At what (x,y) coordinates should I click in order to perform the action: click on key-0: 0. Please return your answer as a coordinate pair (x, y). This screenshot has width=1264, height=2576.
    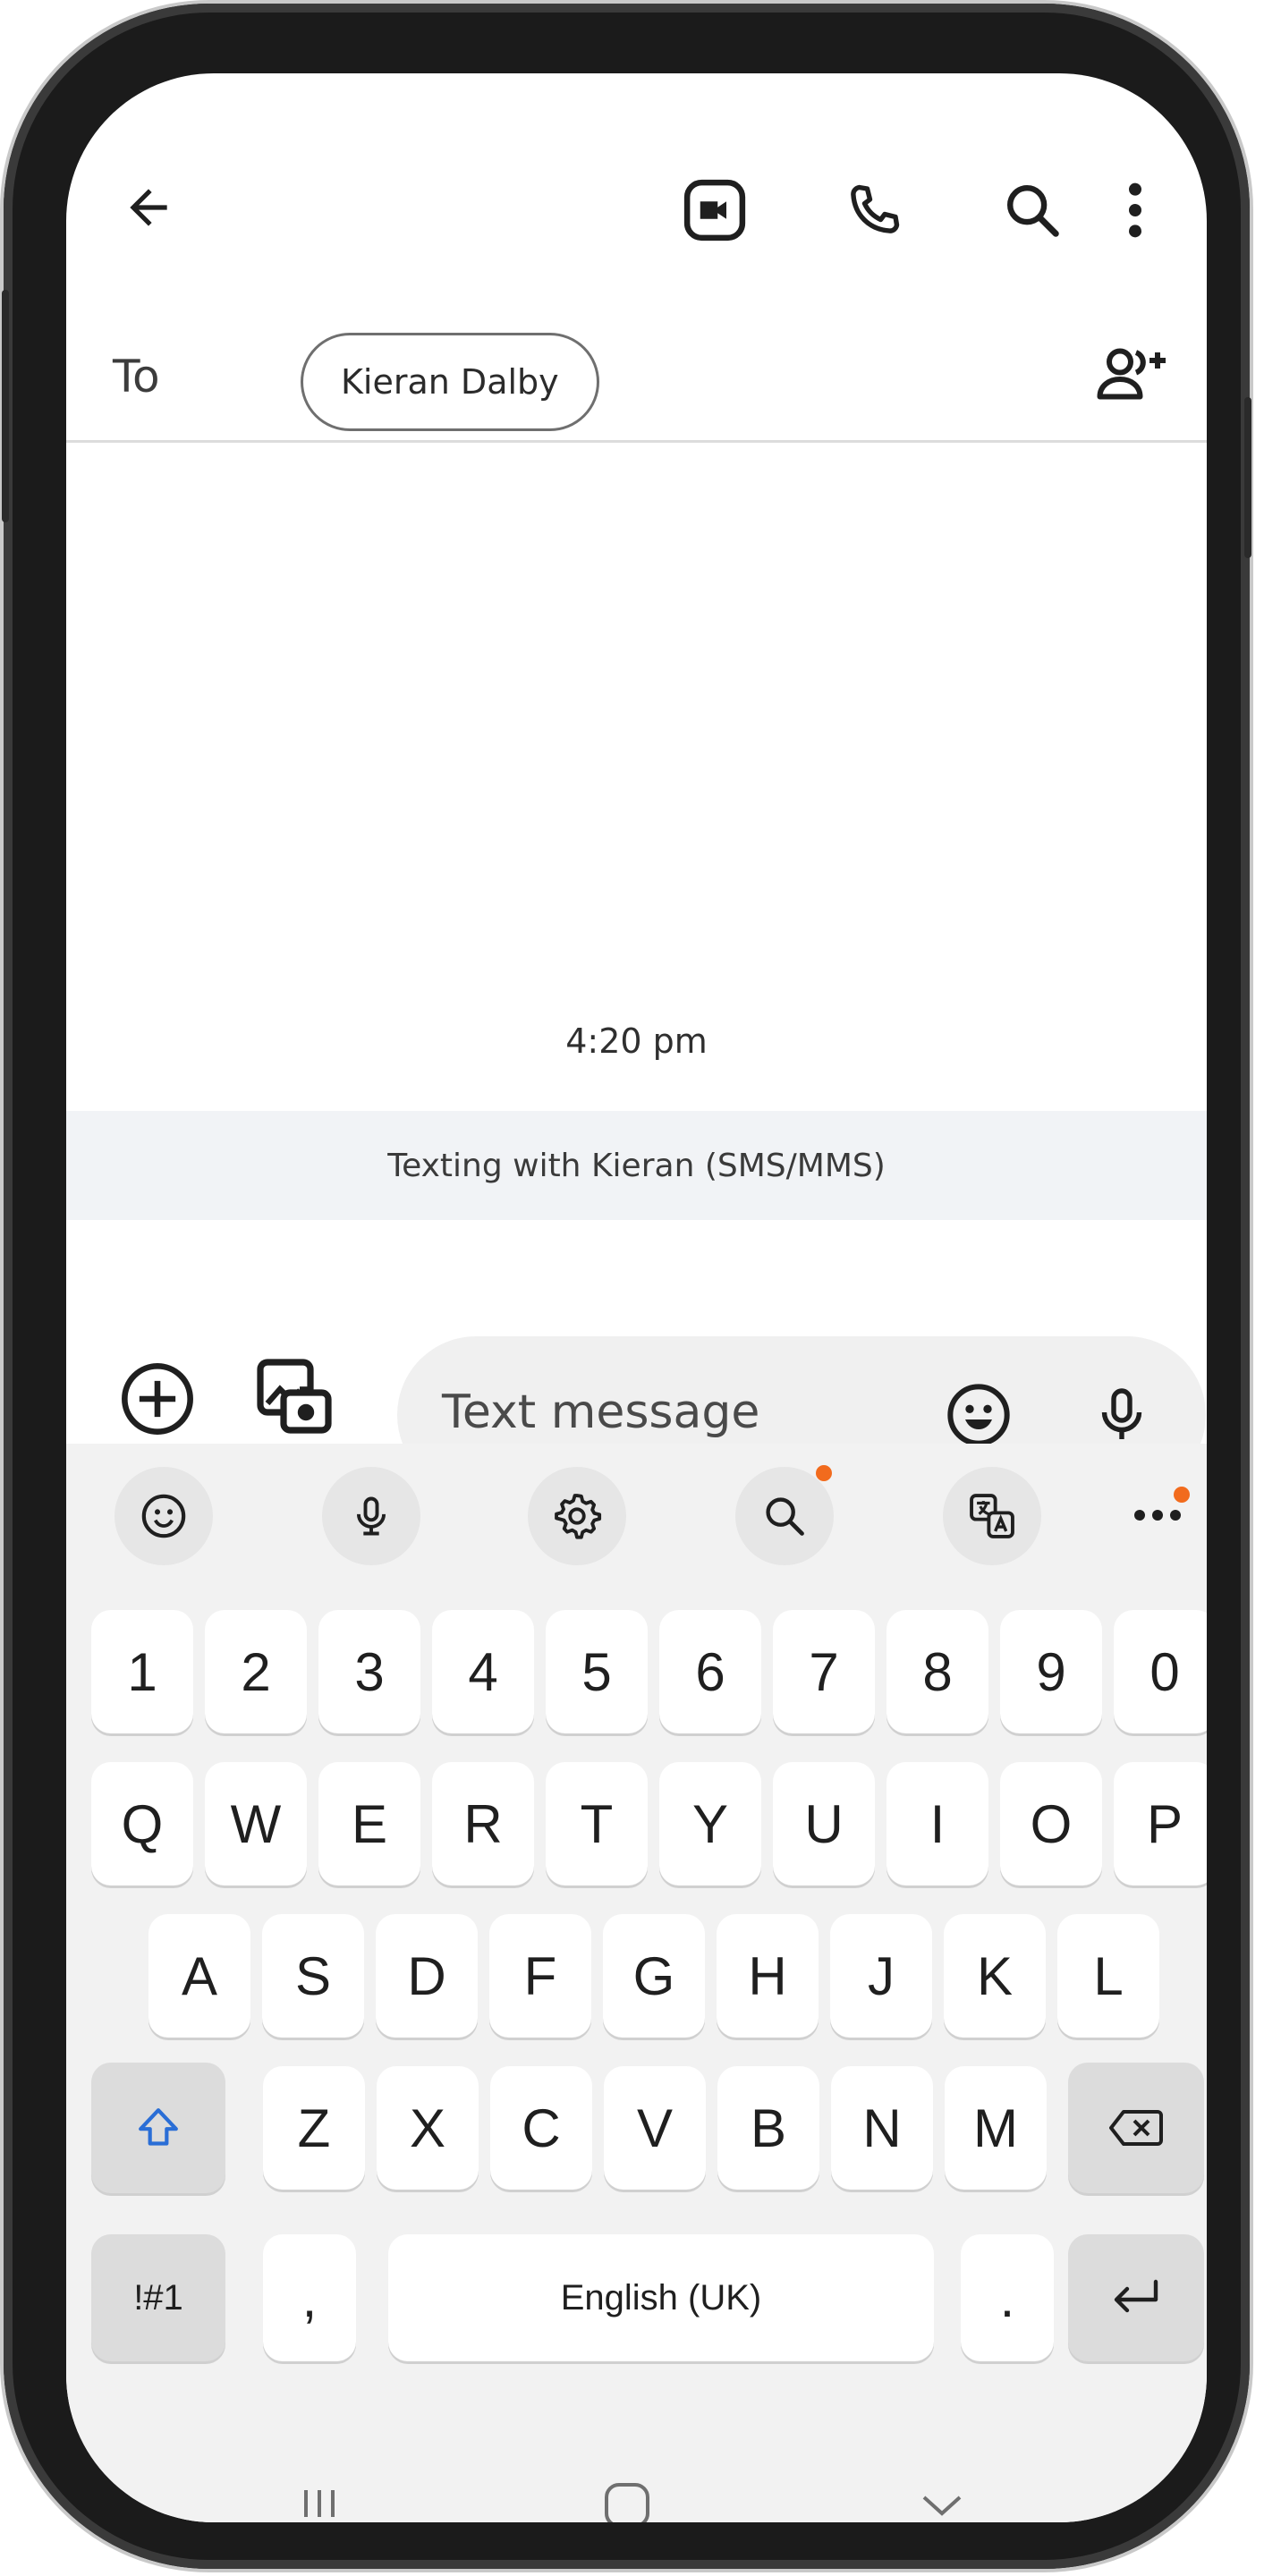
    Looking at the image, I should click on (1160, 1671).